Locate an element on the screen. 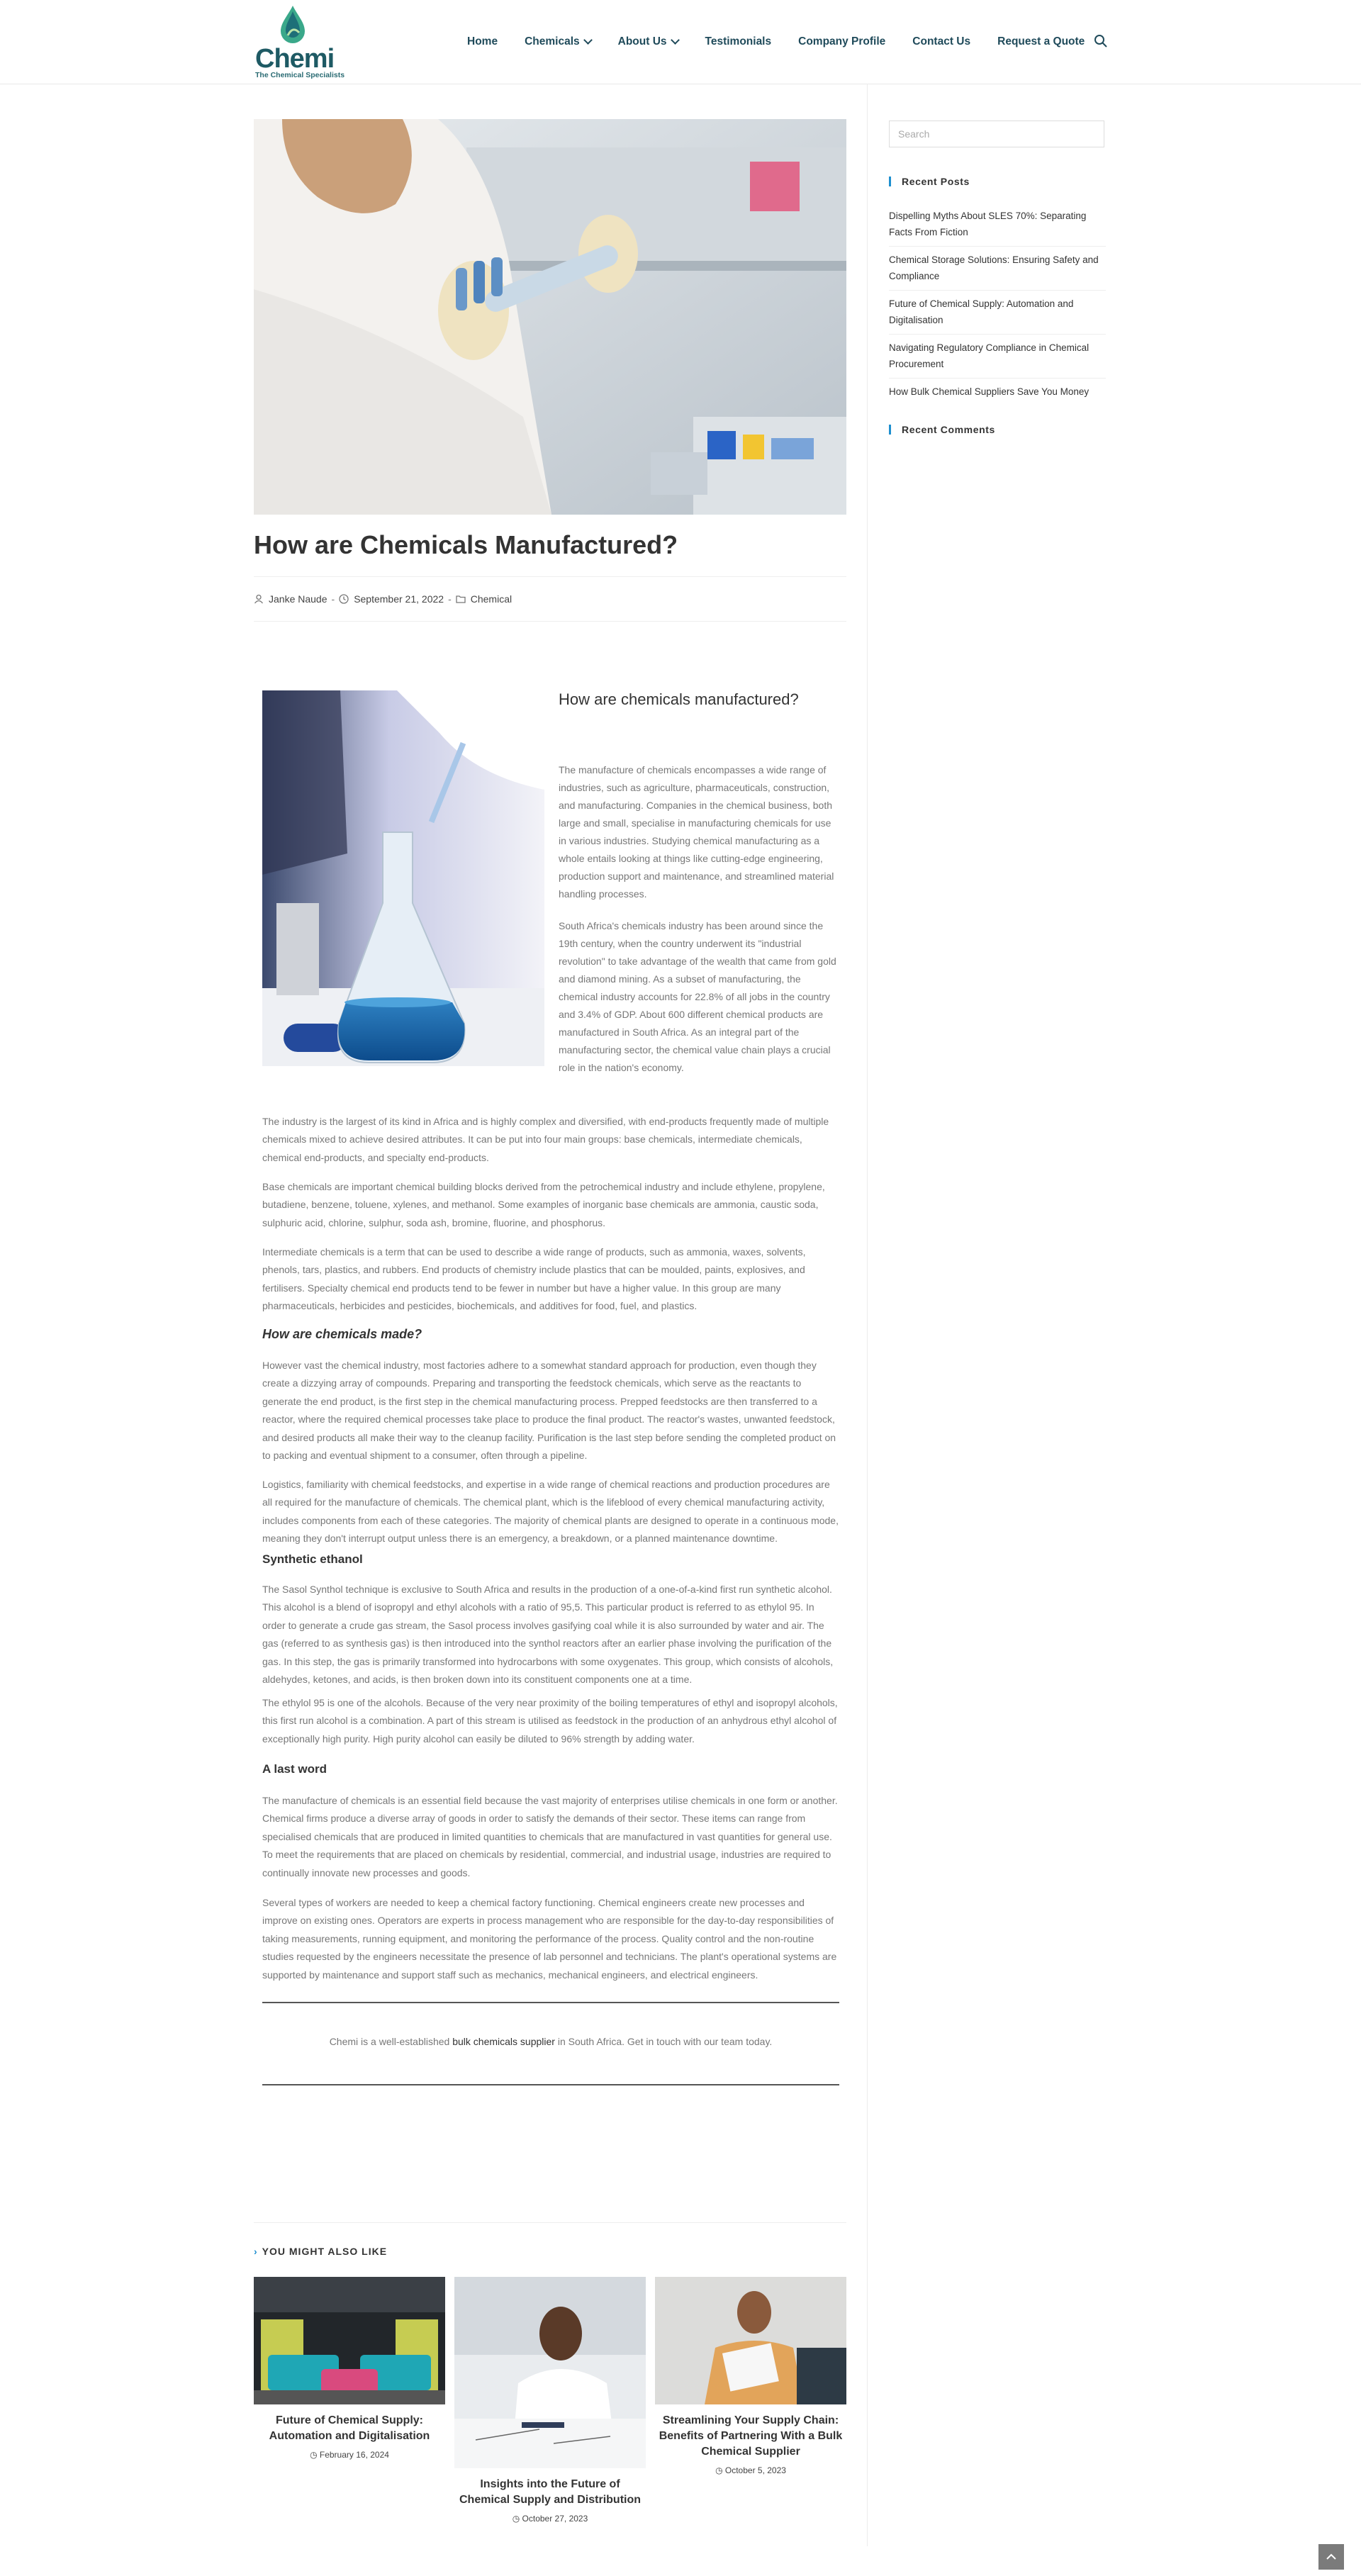 The image size is (1361, 2576). section-heading-last-word: A last word is located at coordinates (294, 1769).